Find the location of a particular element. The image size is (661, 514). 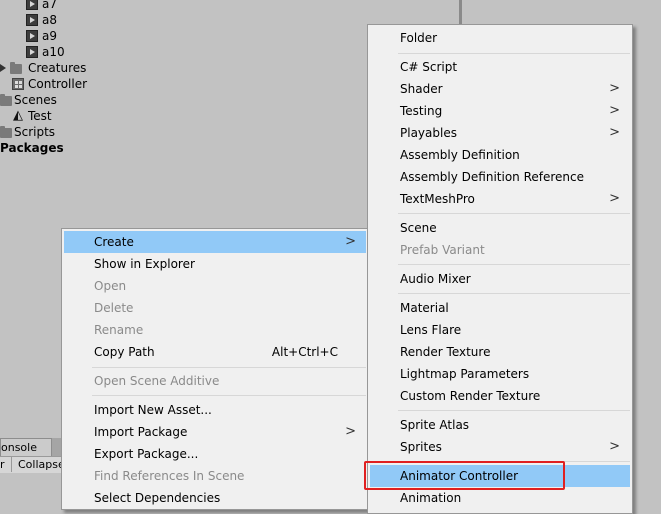

submenu-item-testing: Testing > is located at coordinates (500, 111).